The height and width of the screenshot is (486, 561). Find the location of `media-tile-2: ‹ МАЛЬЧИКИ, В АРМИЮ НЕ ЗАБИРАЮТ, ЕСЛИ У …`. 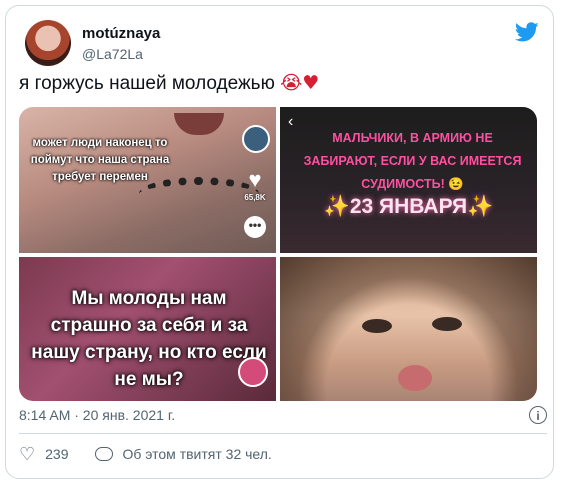

media-tile-2: ‹ МАЛЬЧИКИ, В АРМИЮ НЕ ЗАБИРАЮТ, ЕСЛИ У … is located at coordinates (408, 180).